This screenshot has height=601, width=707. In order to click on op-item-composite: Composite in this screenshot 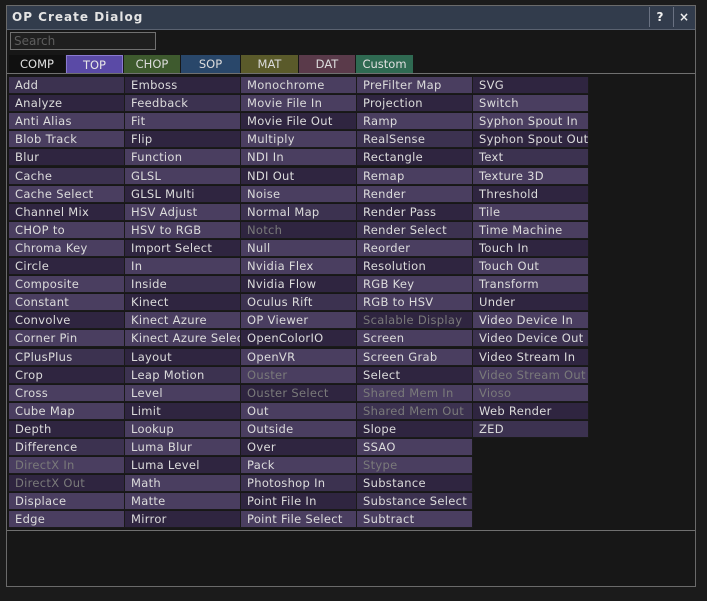, I will do `click(67, 284)`.